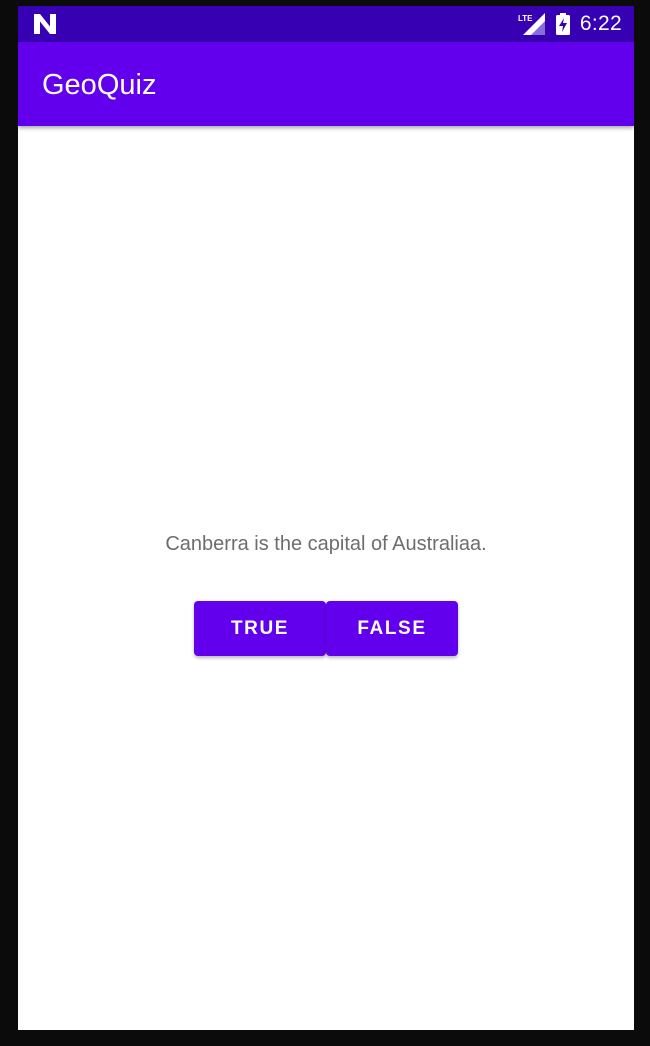 This screenshot has height=1046, width=650. I want to click on network-label: LTE, so click(525, 18).